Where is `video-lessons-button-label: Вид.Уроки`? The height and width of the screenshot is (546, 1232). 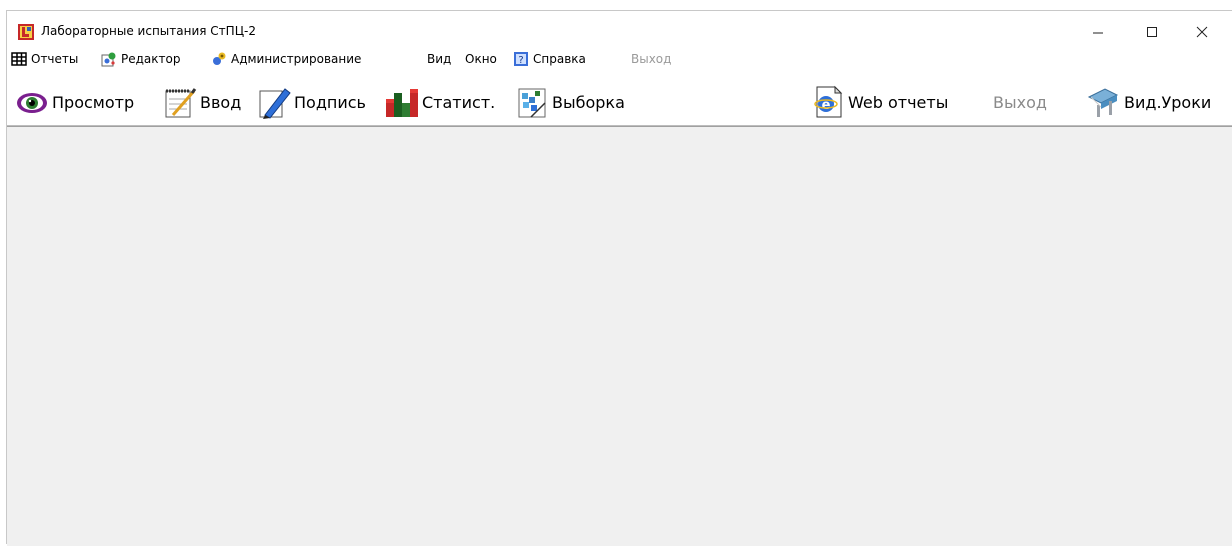 video-lessons-button-label: Вид.Уроки is located at coordinates (1168, 102).